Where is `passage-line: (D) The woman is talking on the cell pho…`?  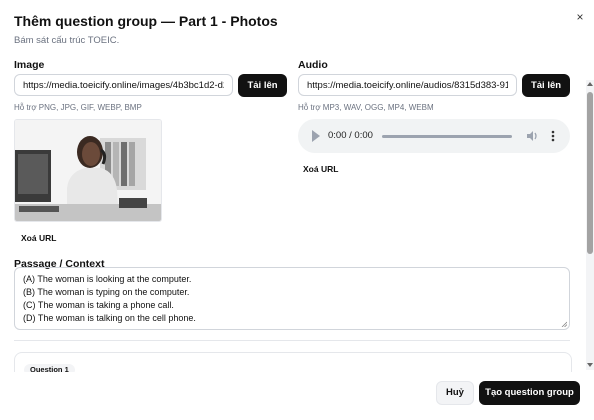
passage-line: (D) The woman is talking on the cell pho… is located at coordinates (109, 318).